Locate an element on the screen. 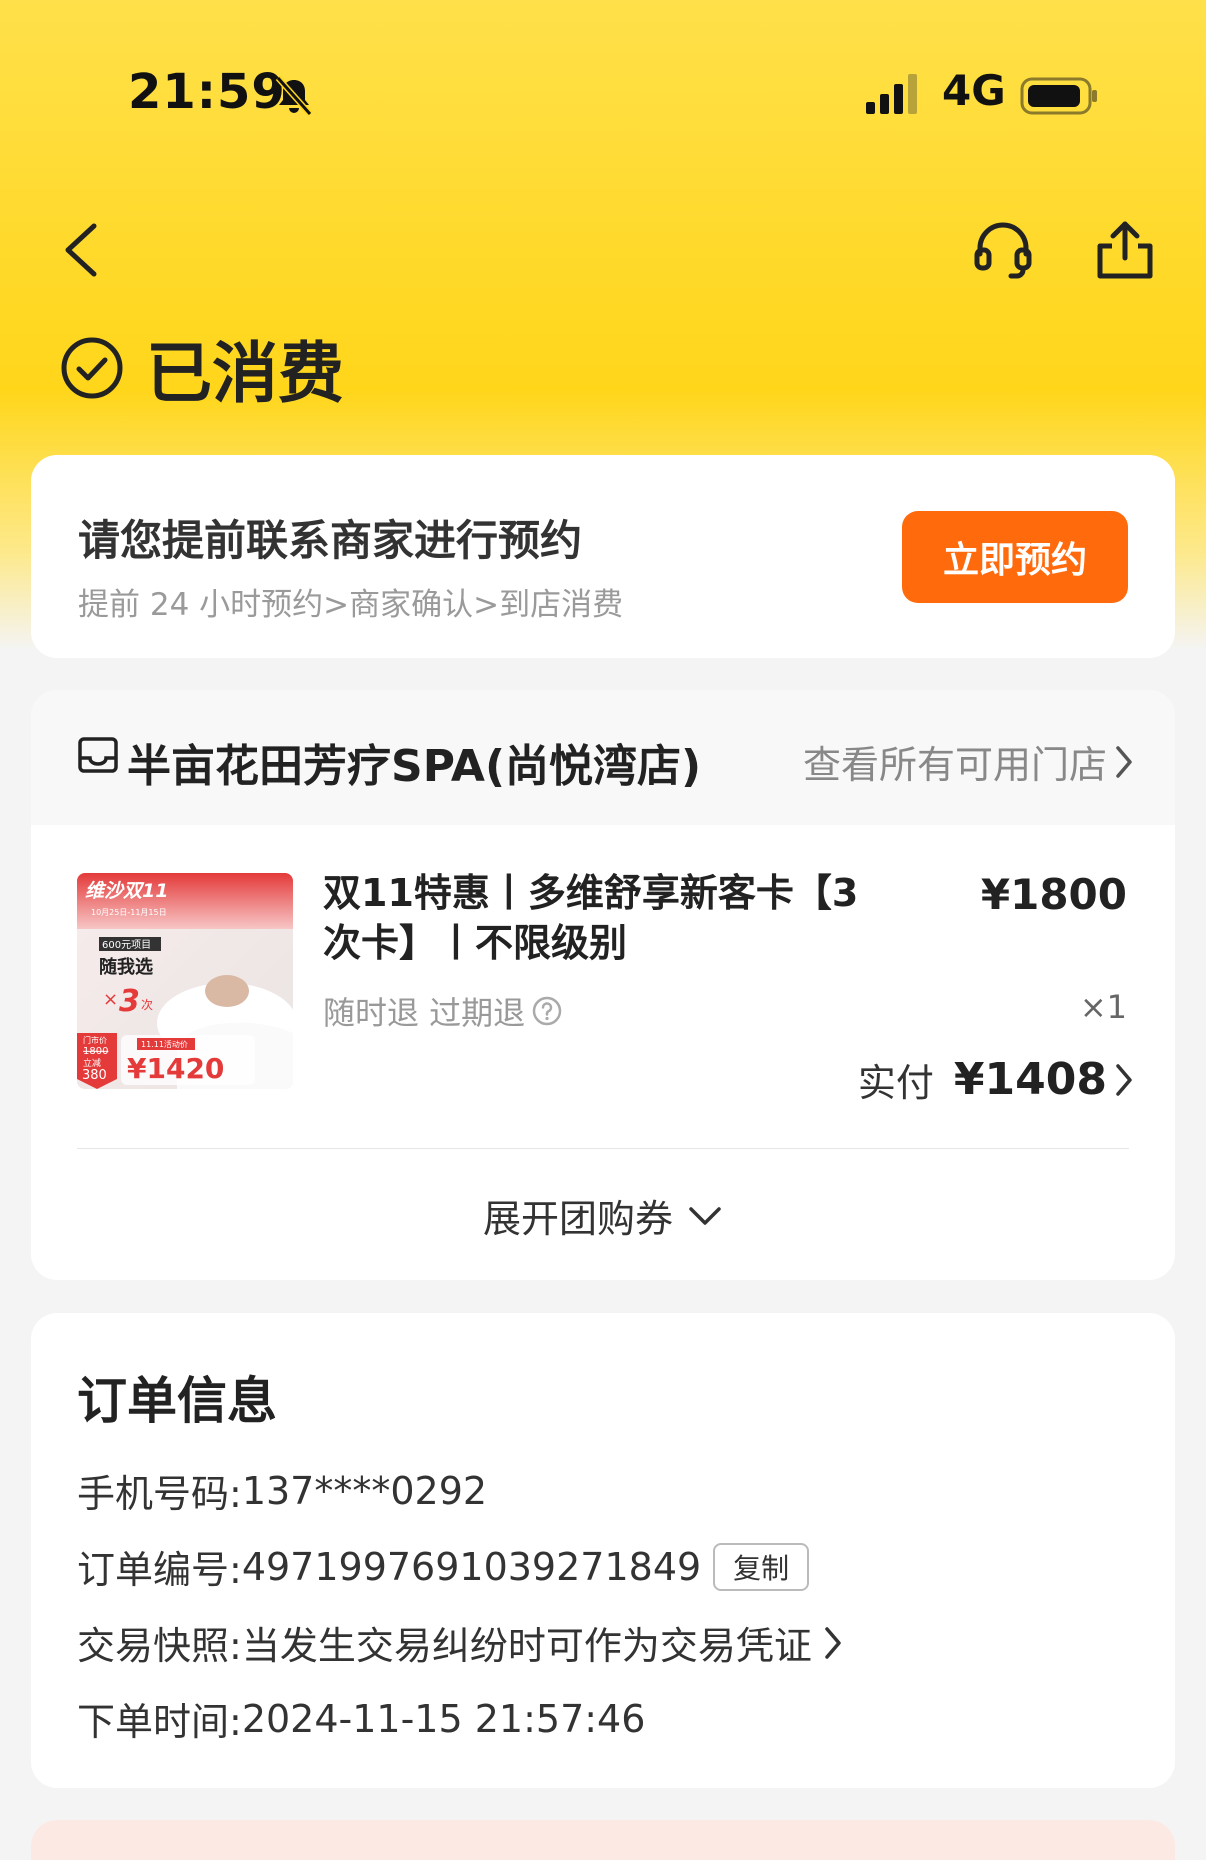 This screenshot has width=1206, height=1860. order-time-value: 2024-11-15 21:57:46 is located at coordinates (443, 1718).